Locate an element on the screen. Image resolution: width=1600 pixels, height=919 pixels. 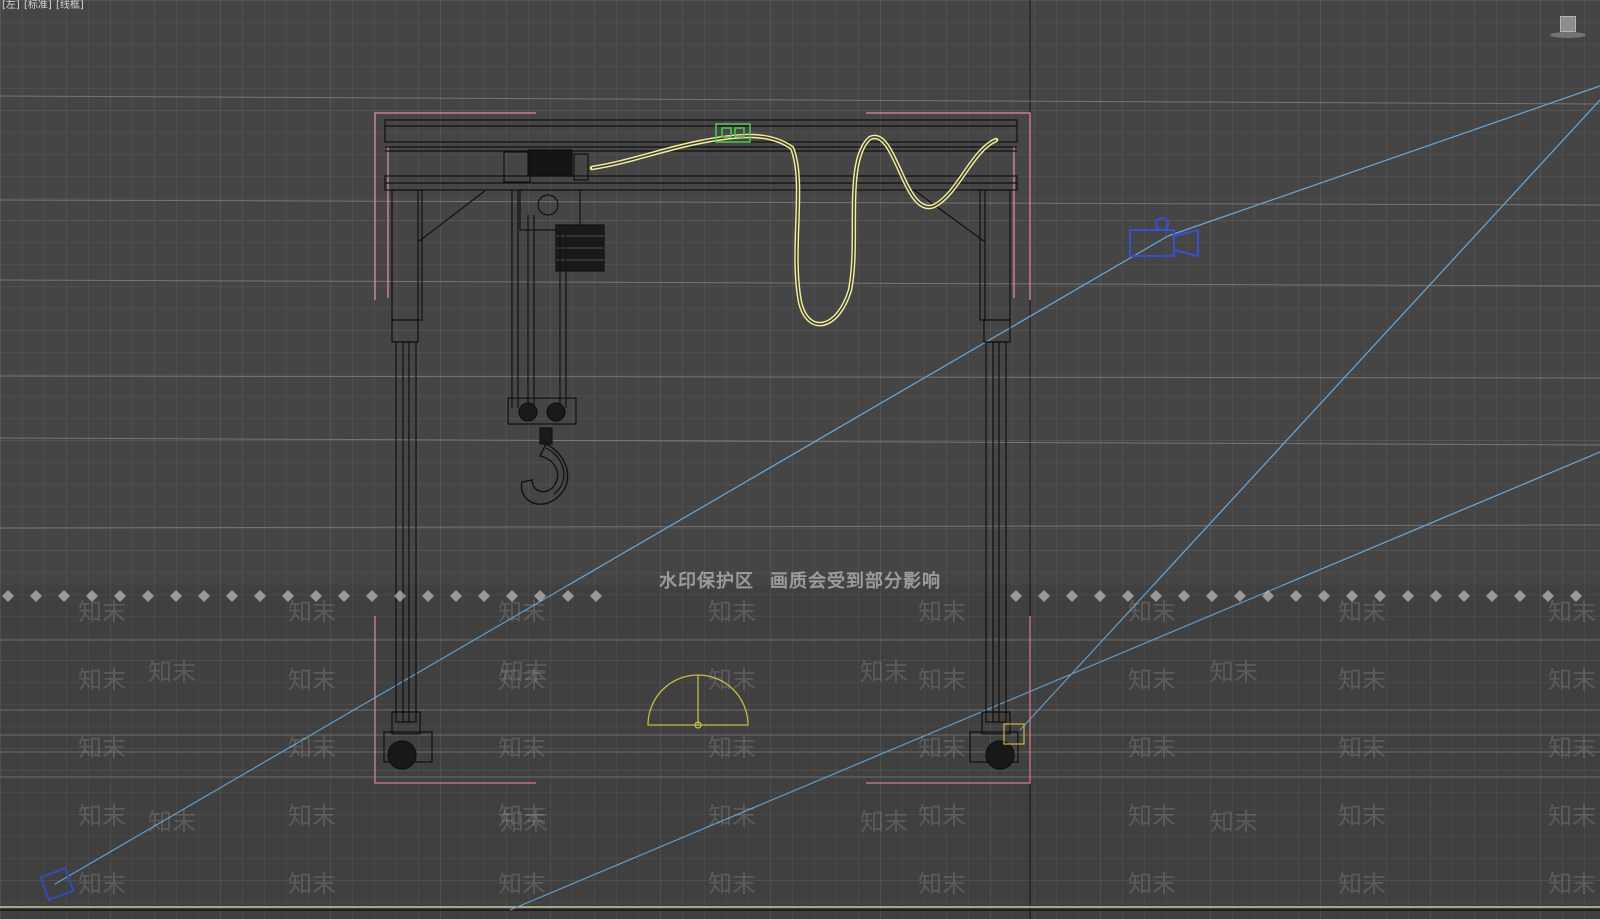
viewcube-shadow is located at coordinates (1568, 35).